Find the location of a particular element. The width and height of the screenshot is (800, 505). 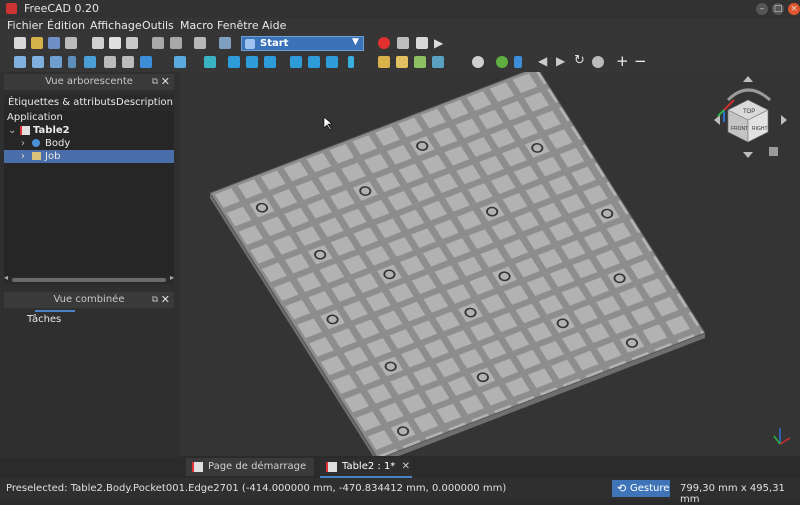

undo-icon is located at coordinates (158, 43).